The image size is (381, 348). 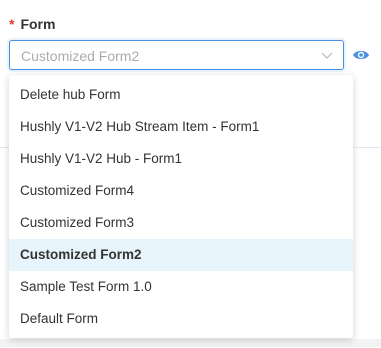 I want to click on form-field-label: * Form, so click(x=32, y=24).